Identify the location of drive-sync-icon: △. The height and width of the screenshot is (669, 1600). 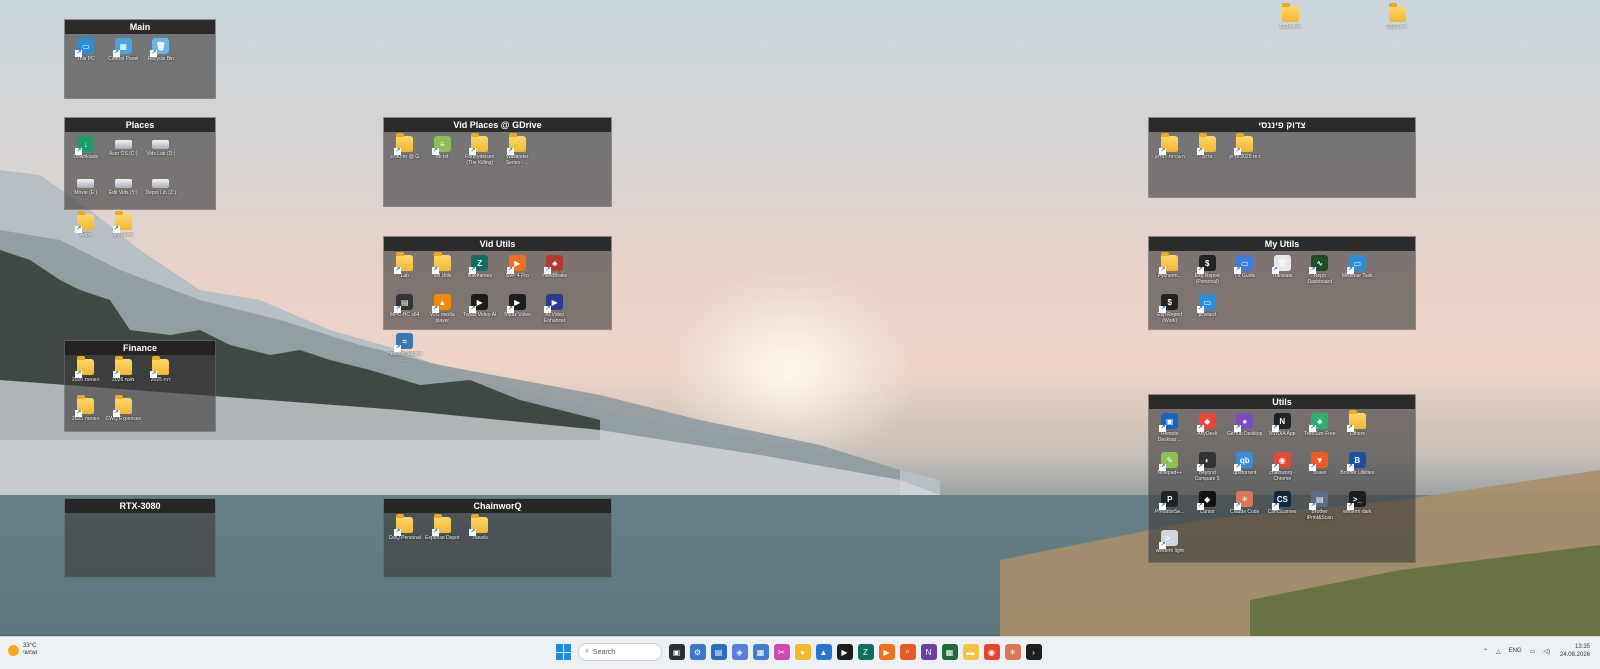
(1498, 651).